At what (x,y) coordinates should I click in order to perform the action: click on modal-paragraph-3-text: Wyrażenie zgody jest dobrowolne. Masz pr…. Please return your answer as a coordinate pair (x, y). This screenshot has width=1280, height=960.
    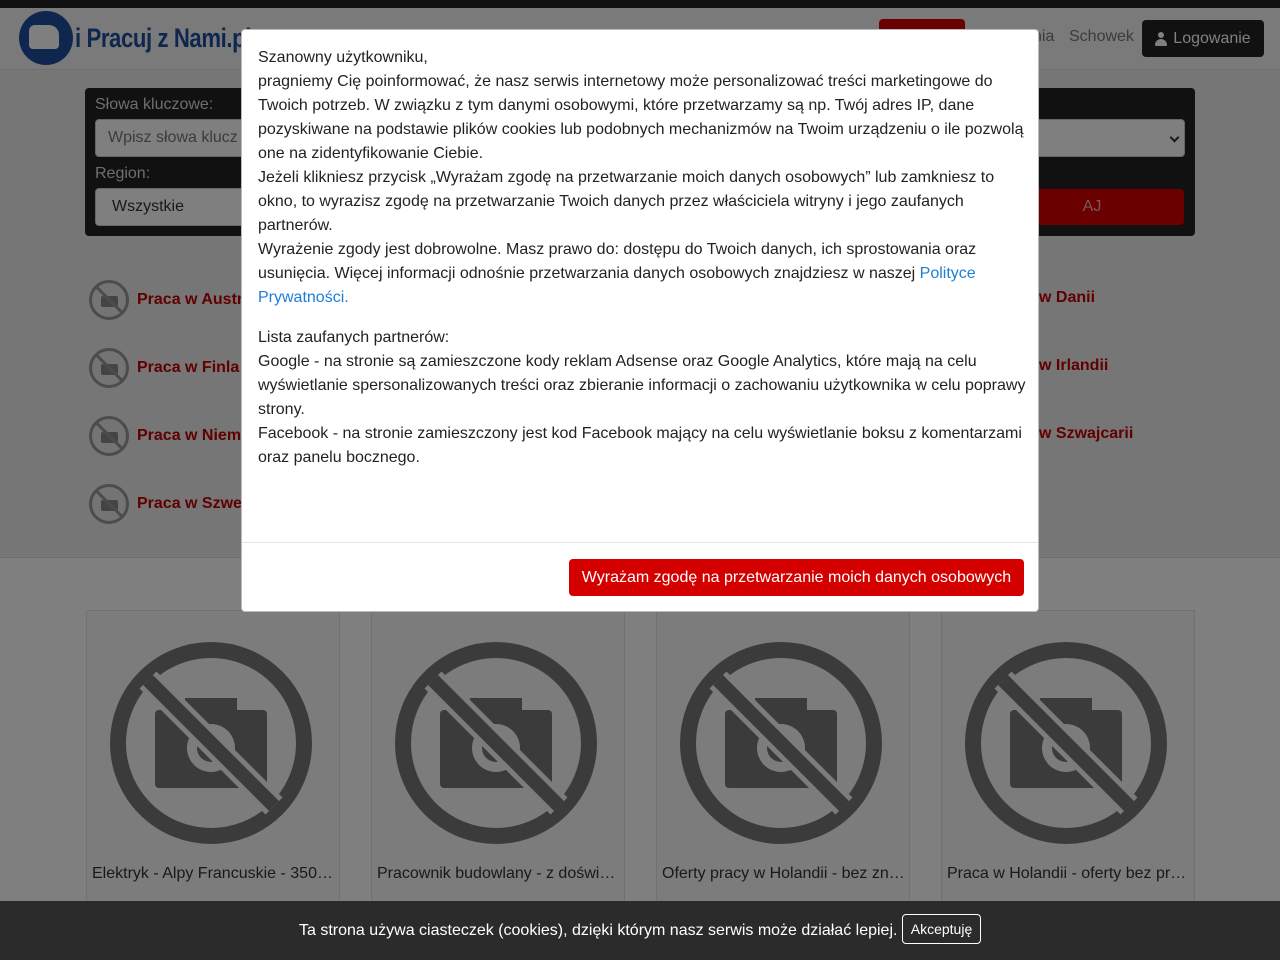
    Looking at the image, I should click on (617, 261).